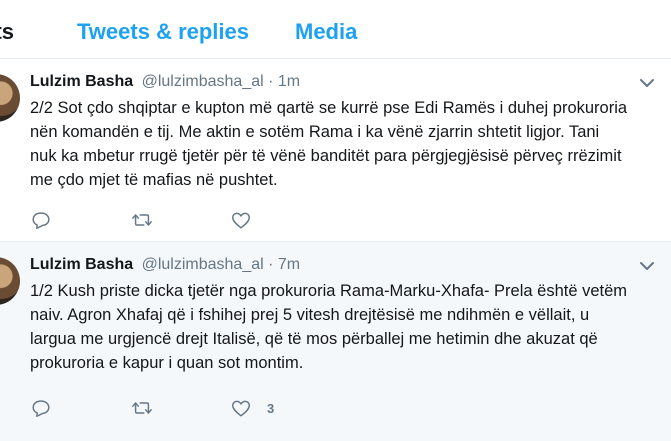 This screenshot has width=671, height=441. I want to click on tab-media: Media, so click(326, 32).